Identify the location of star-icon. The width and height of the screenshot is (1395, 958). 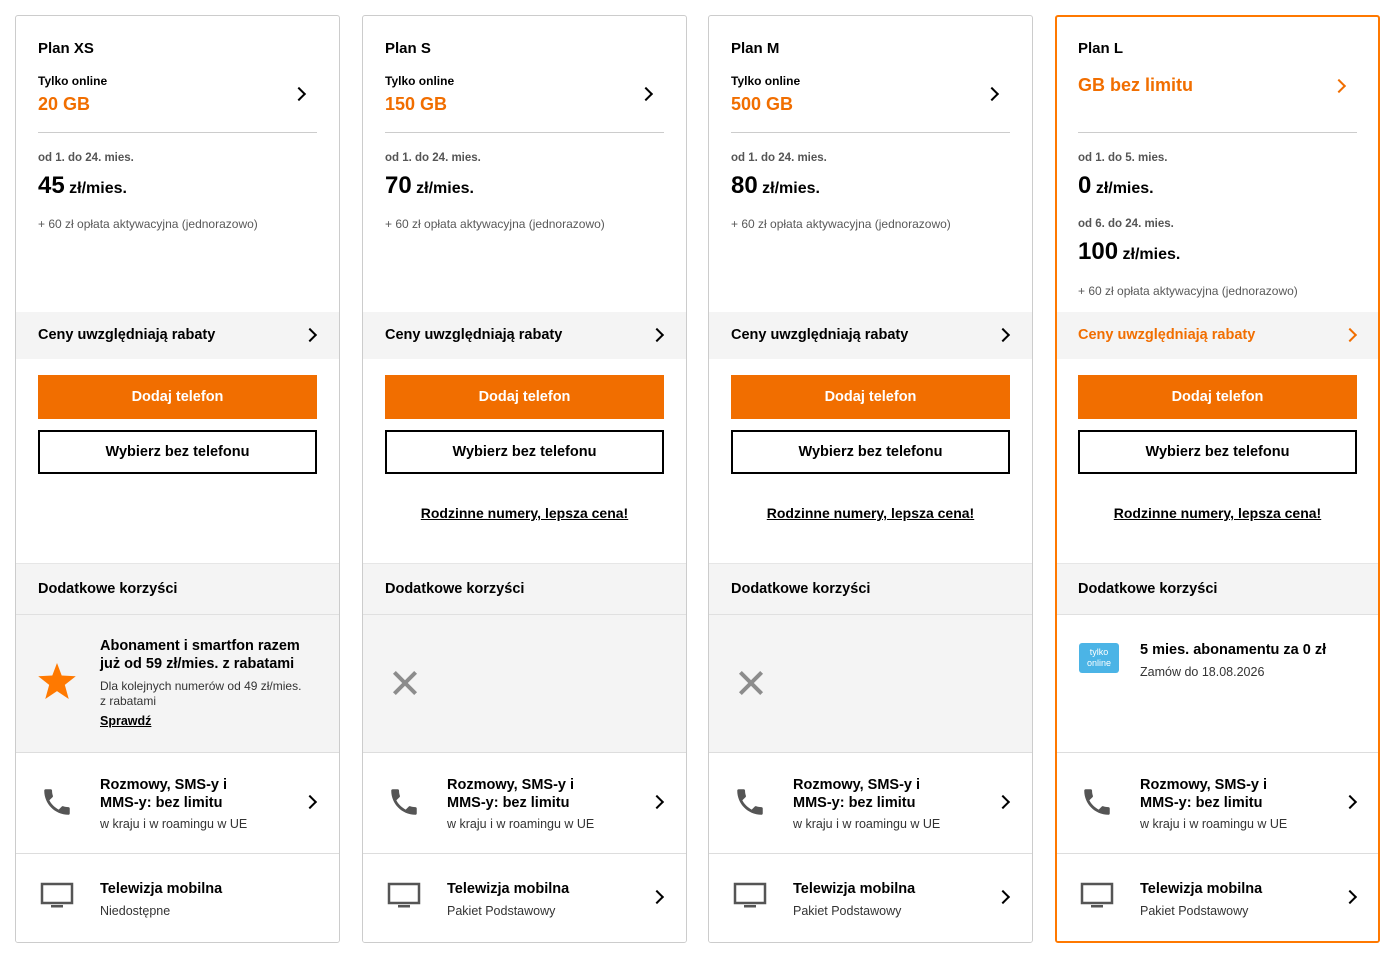
(57, 681).